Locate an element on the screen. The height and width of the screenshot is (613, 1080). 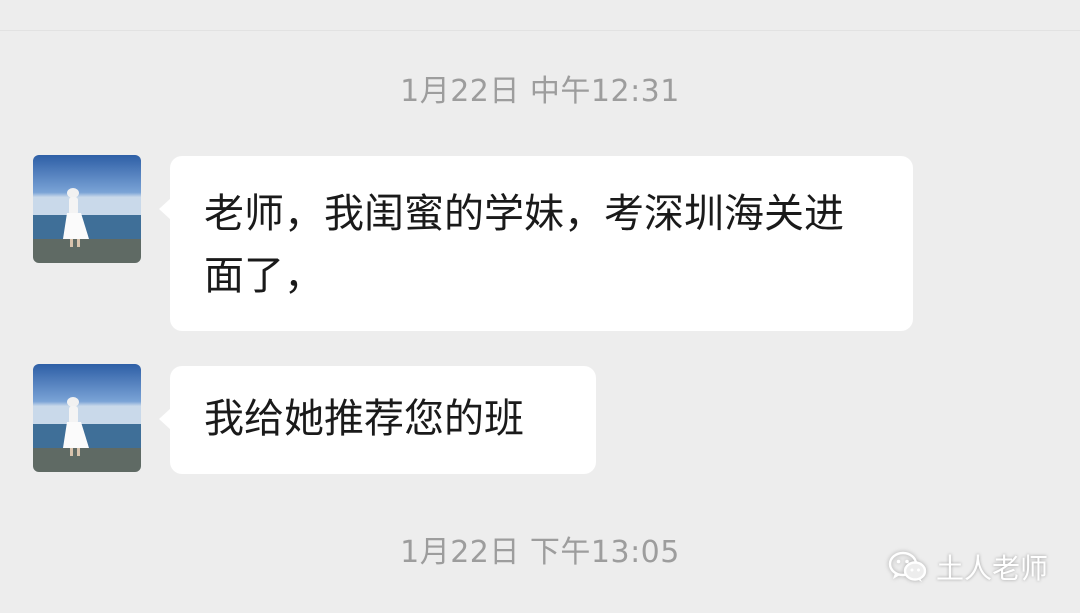
timestamp: 1月22日 中午12:31 is located at coordinates (540, 91).